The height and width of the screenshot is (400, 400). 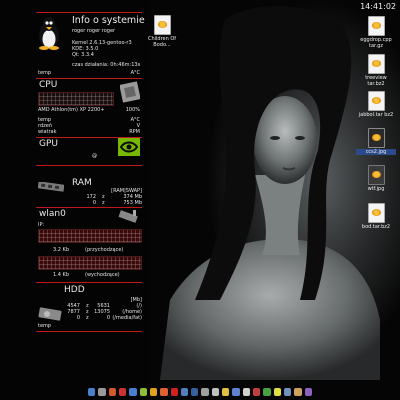 I want to click on network-card-icon, so click(x=128, y=216).